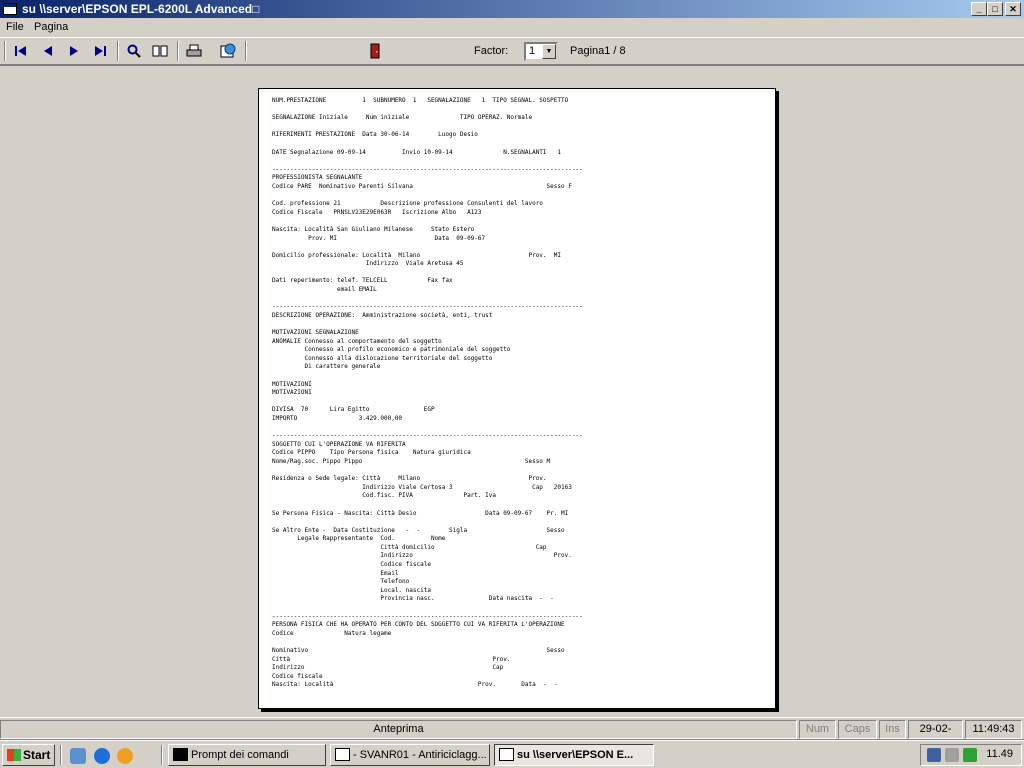 The image size is (1024, 768). What do you see at coordinates (418, 650) in the screenshot?
I see `report-line: Nominativo Sesso` at bounding box center [418, 650].